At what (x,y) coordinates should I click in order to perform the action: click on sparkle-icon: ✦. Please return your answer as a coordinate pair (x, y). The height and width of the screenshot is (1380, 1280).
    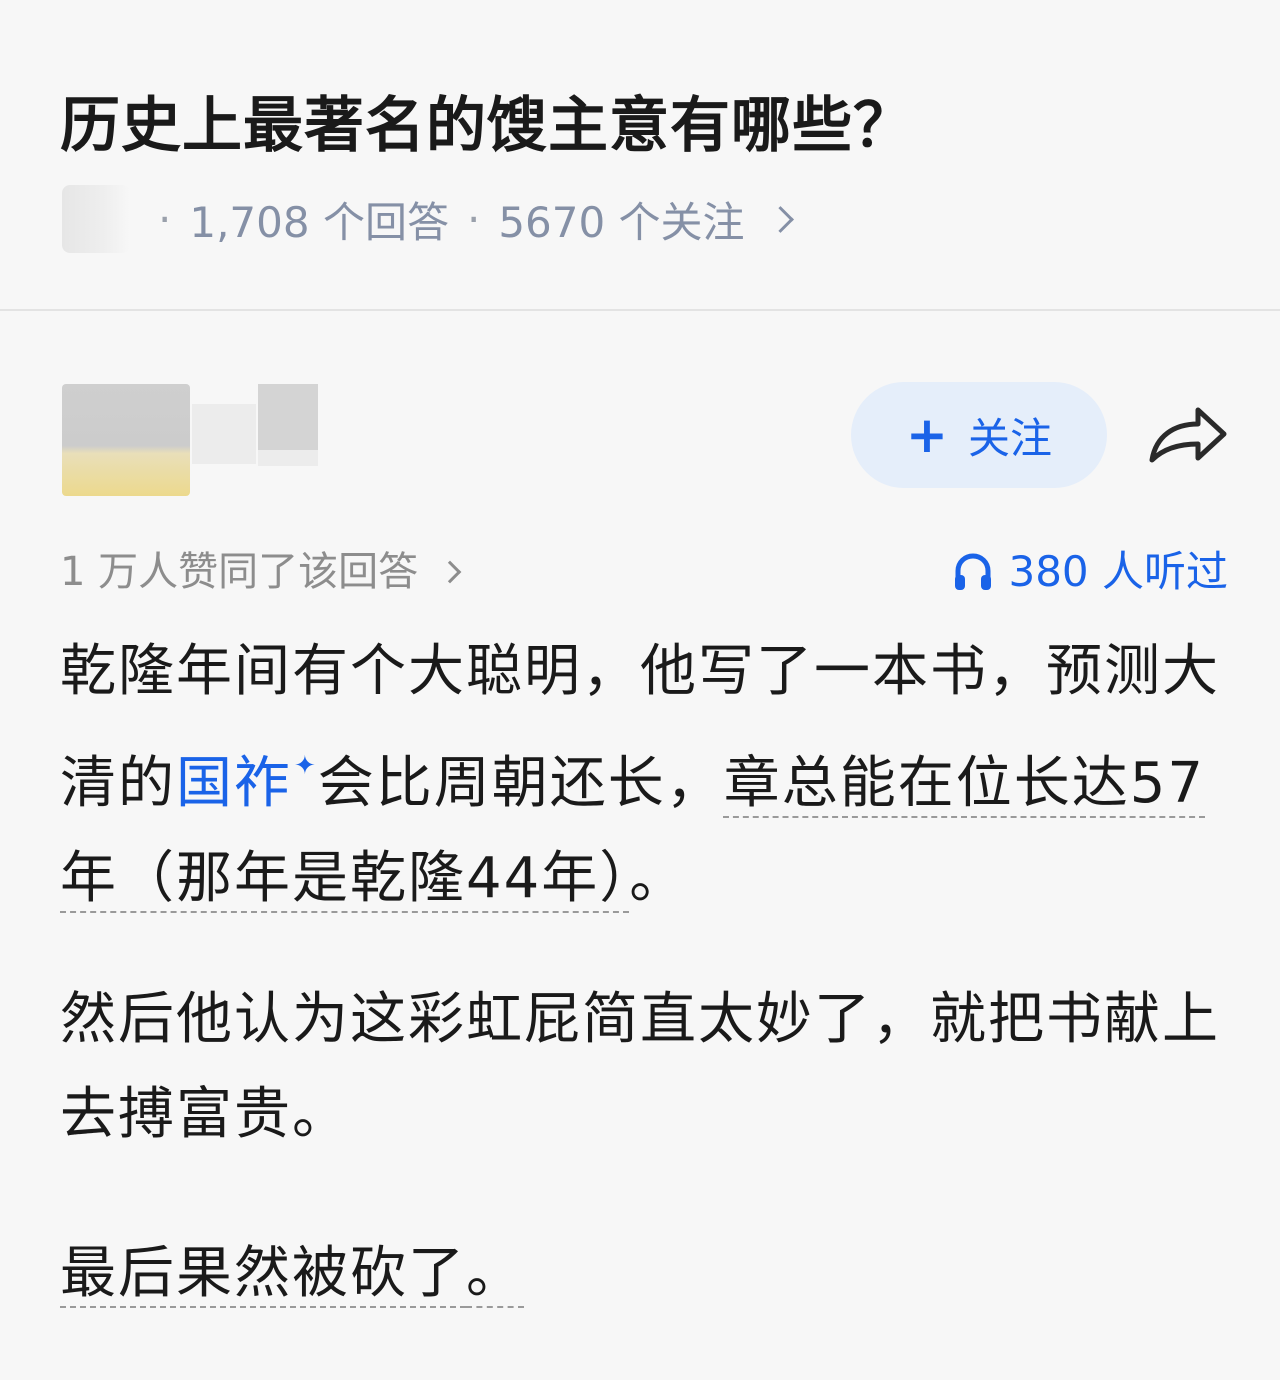
    Looking at the image, I should click on (306, 766).